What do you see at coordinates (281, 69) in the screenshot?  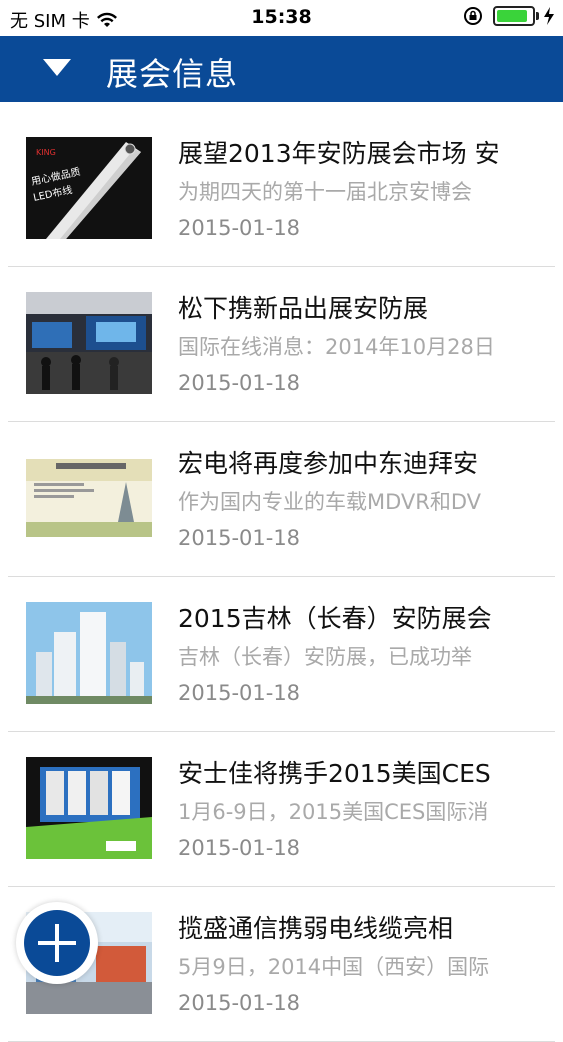 I see `nav-bar: 展会信息` at bounding box center [281, 69].